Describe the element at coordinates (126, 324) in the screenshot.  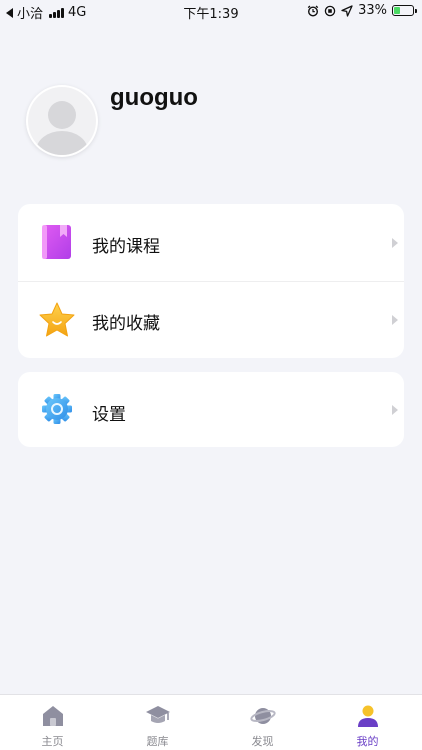
I see `menu-item-label: 我的收藏` at that location.